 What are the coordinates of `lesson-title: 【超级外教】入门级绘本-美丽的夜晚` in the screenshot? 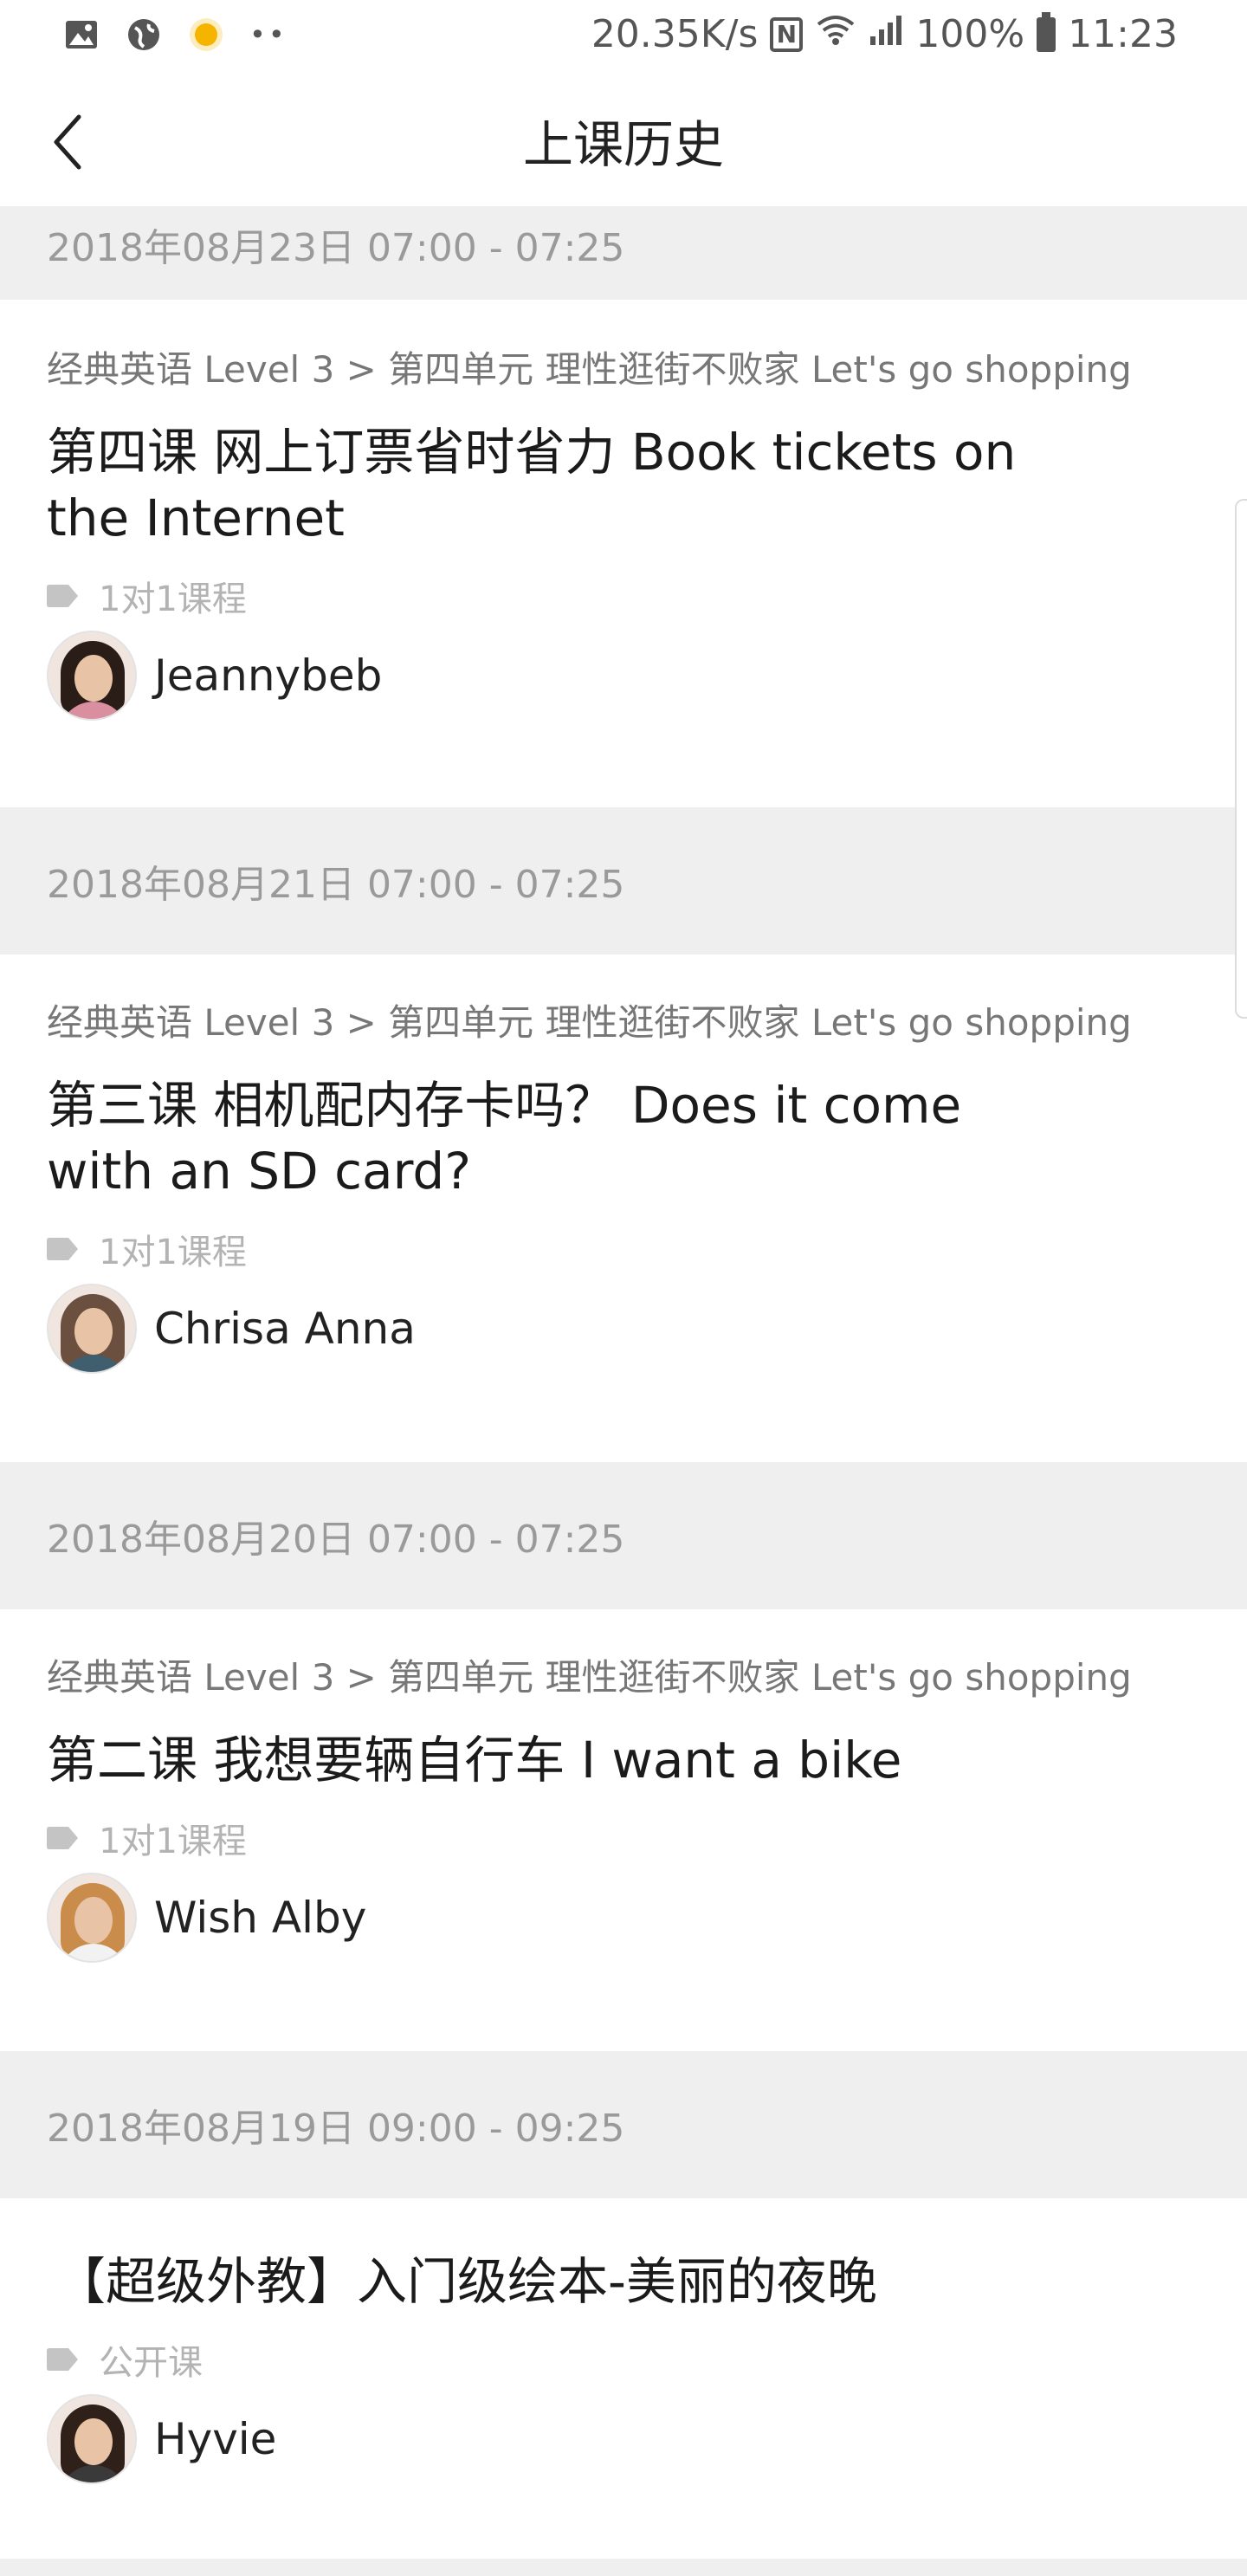 It's located at (466, 2281).